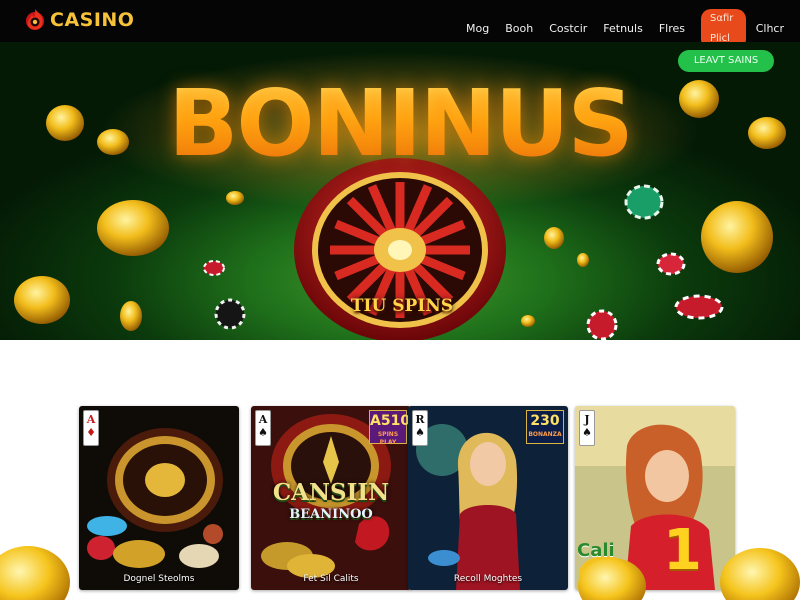 The image size is (800, 600). What do you see at coordinates (402, 306) in the screenshot?
I see `wheel-label: TIU SPINS` at bounding box center [402, 306].